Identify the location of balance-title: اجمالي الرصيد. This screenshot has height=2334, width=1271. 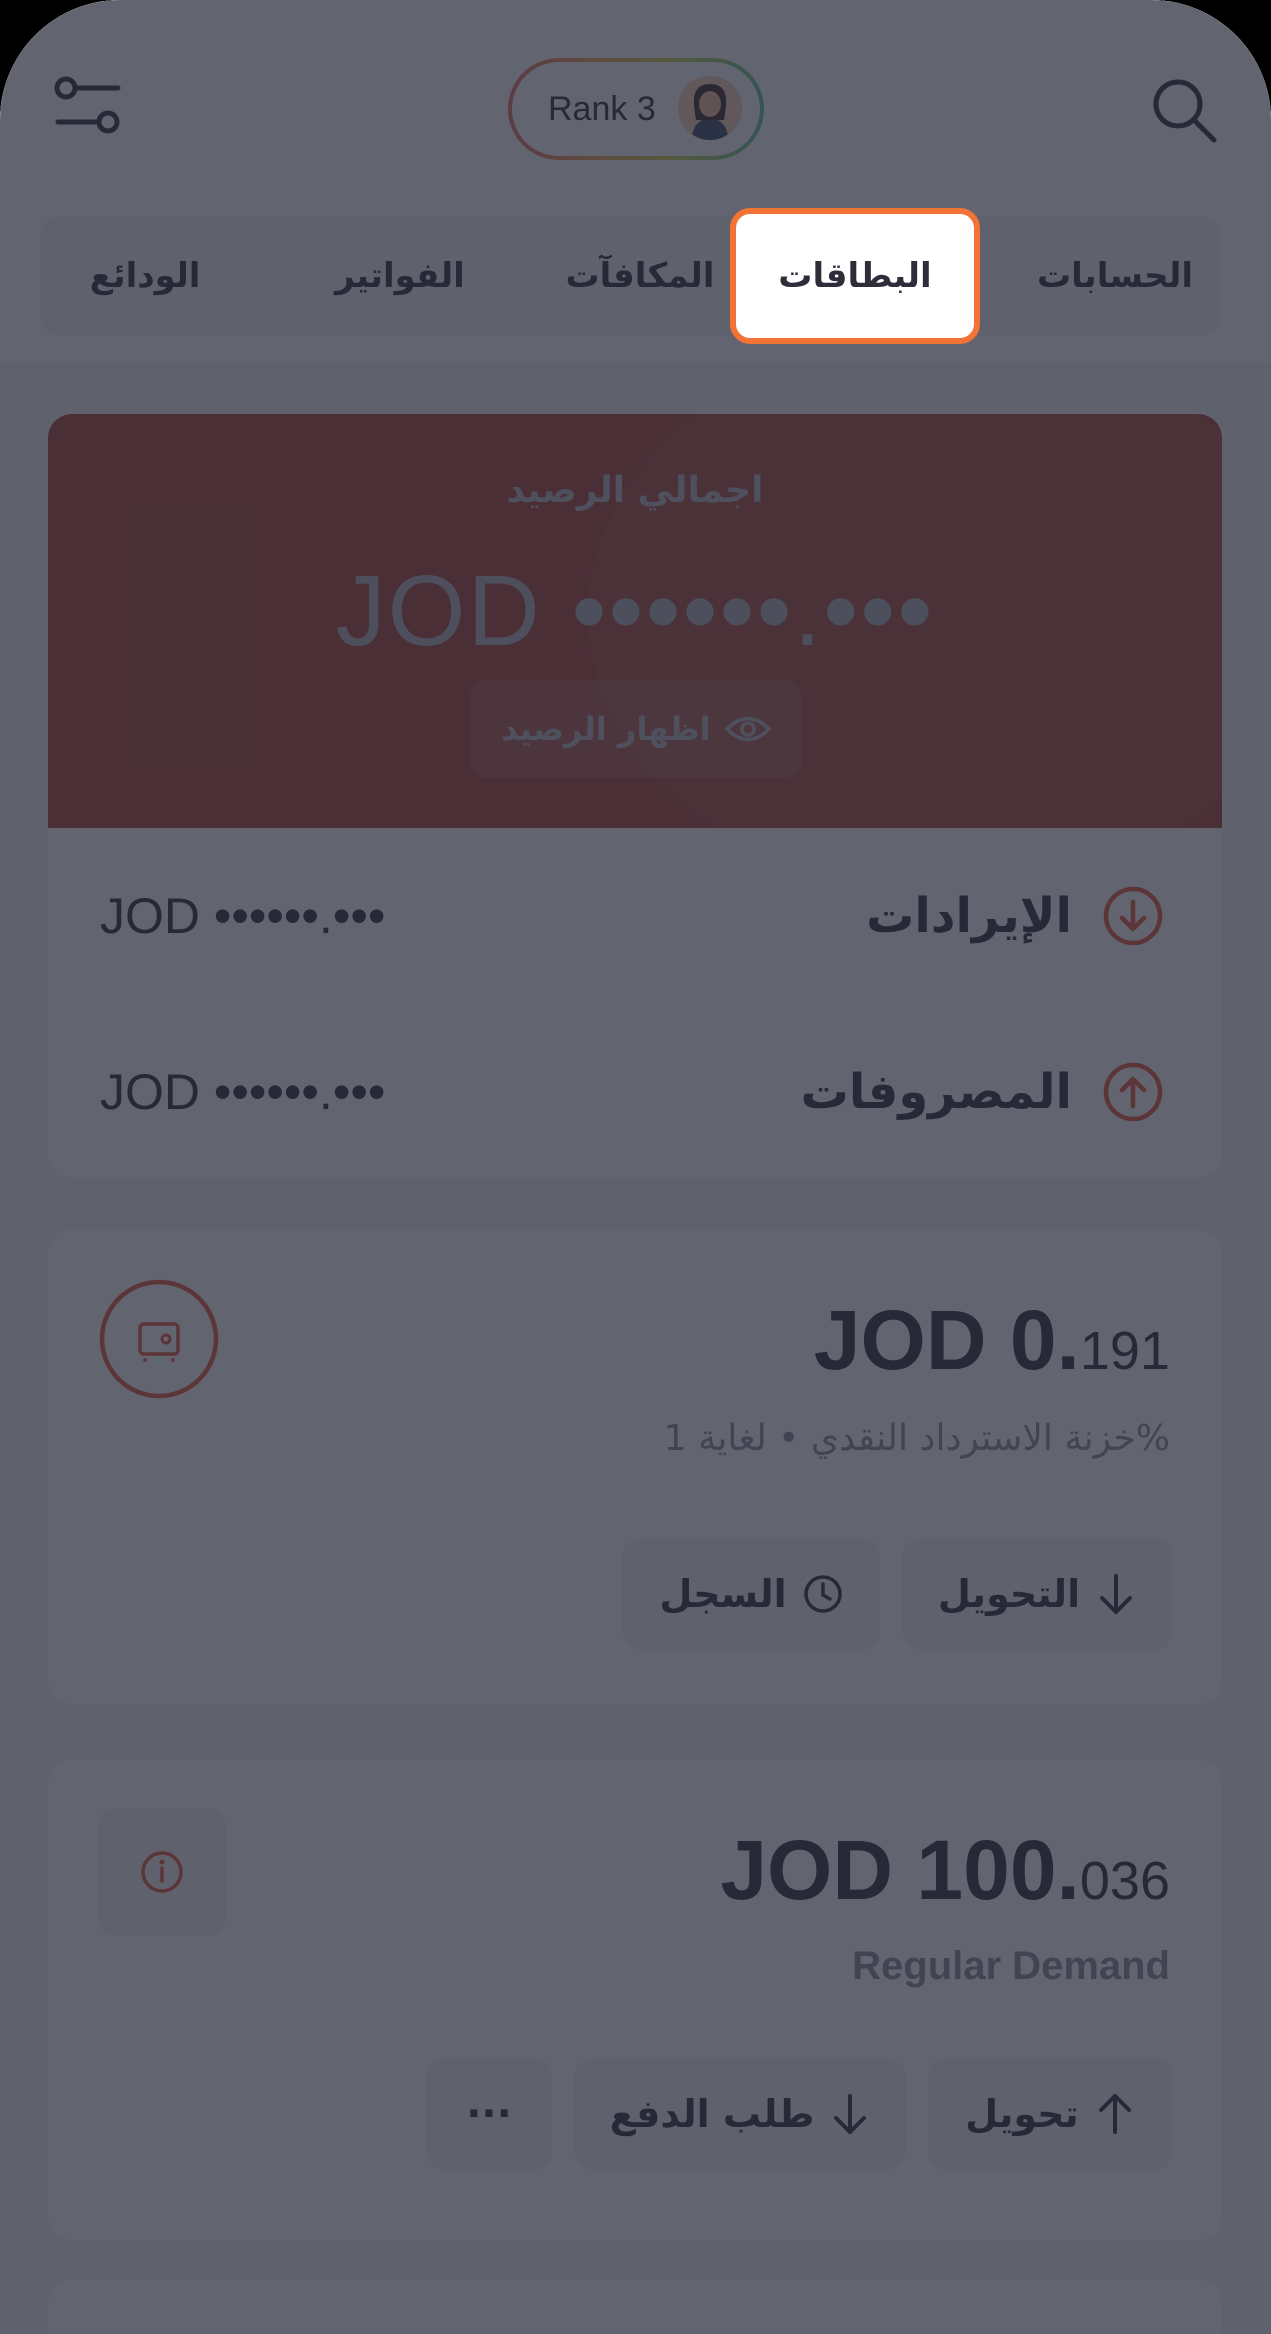
(635, 490).